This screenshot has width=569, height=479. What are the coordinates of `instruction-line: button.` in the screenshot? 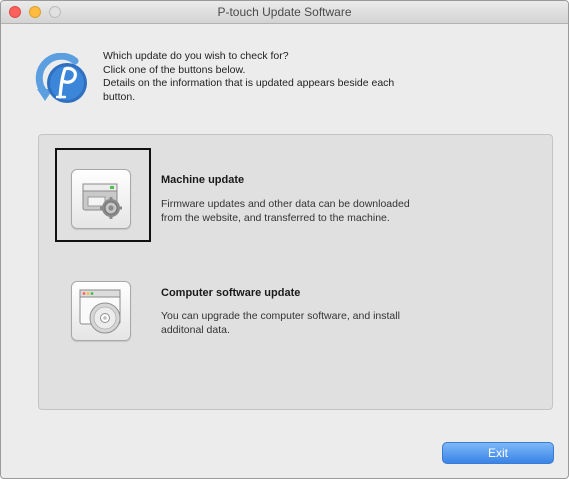 It's located at (119, 96).